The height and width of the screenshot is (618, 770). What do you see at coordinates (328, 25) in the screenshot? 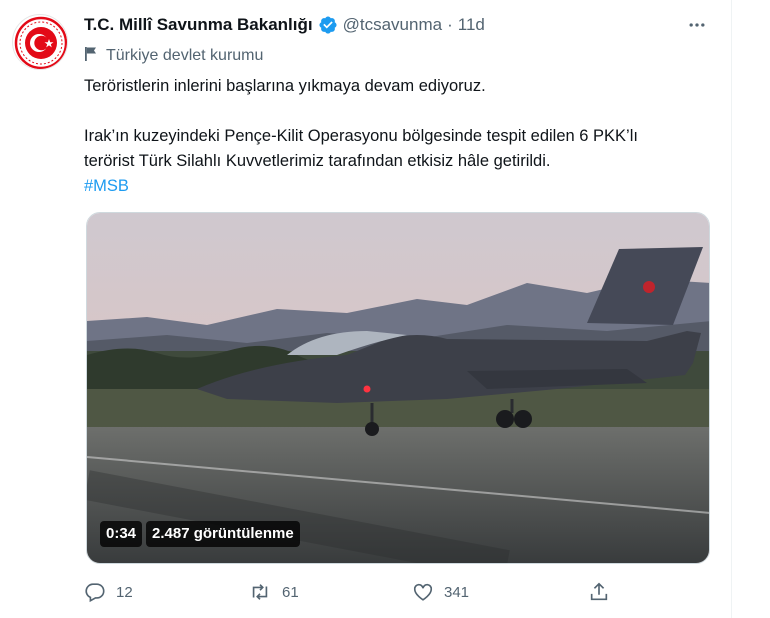
I see `verified-badge-icon` at bounding box center [328, 25].